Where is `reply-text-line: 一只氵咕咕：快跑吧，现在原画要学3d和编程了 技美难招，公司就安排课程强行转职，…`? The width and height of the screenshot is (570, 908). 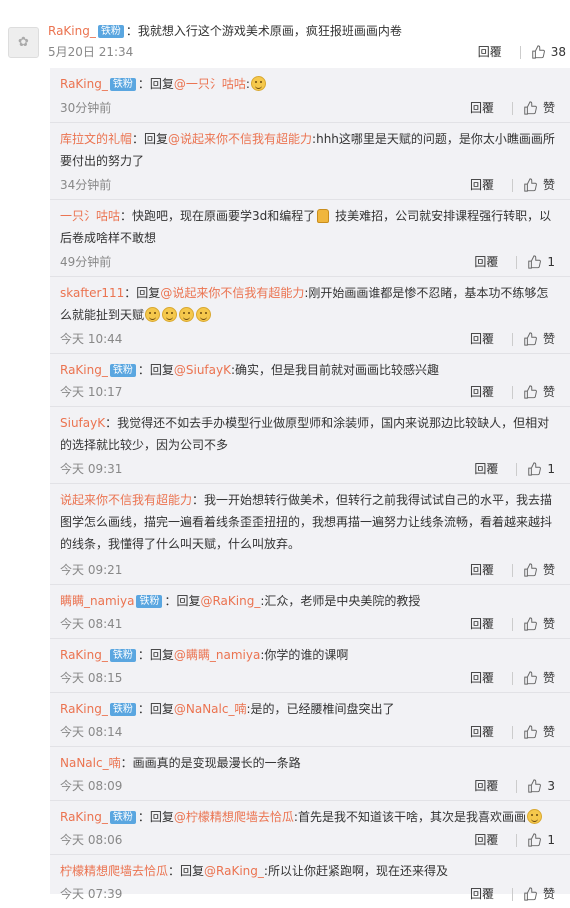
reply-text-line: 一只氵咕咕：快跑吧，现在原画要学3d和编程了 技美难招，公司就安排课程强行转职，… is located at coordinates (308, 227).